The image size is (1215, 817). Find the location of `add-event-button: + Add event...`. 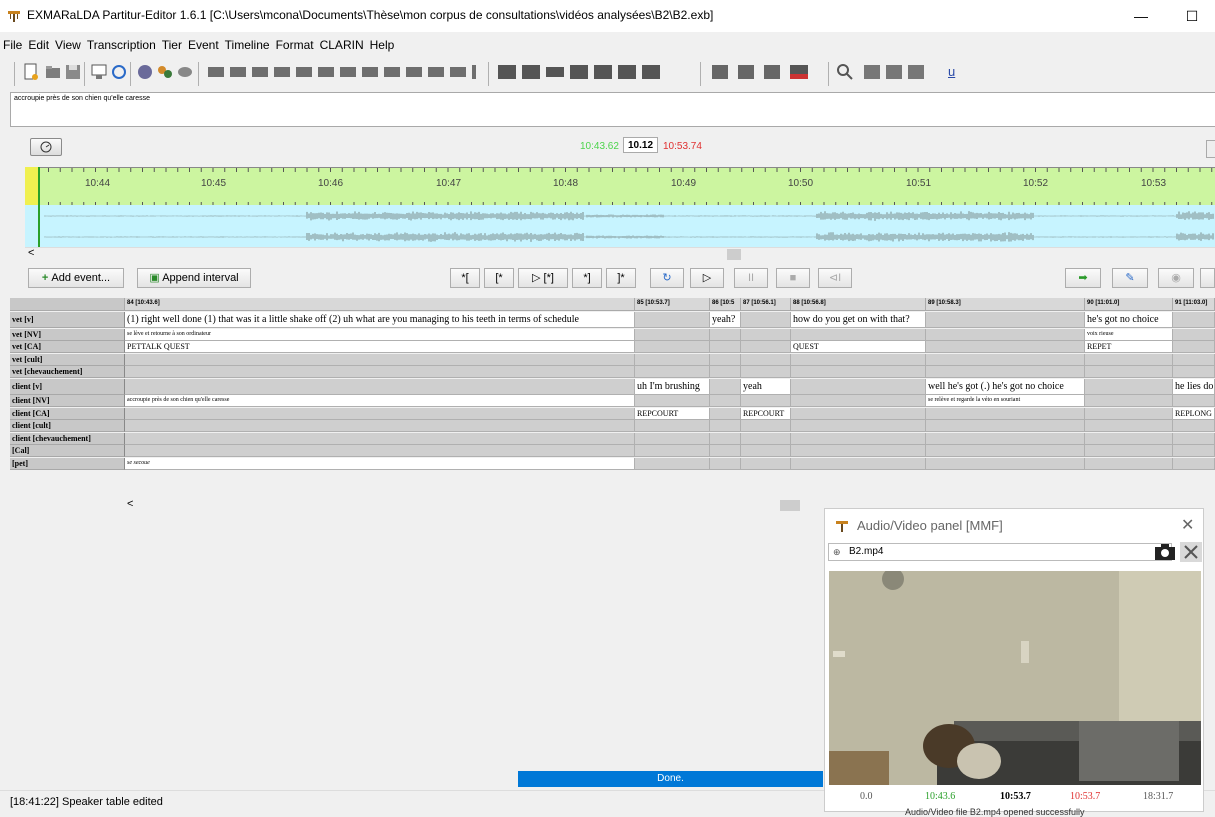

add-event-button: + Add event... is located at coordinates (76, 278).